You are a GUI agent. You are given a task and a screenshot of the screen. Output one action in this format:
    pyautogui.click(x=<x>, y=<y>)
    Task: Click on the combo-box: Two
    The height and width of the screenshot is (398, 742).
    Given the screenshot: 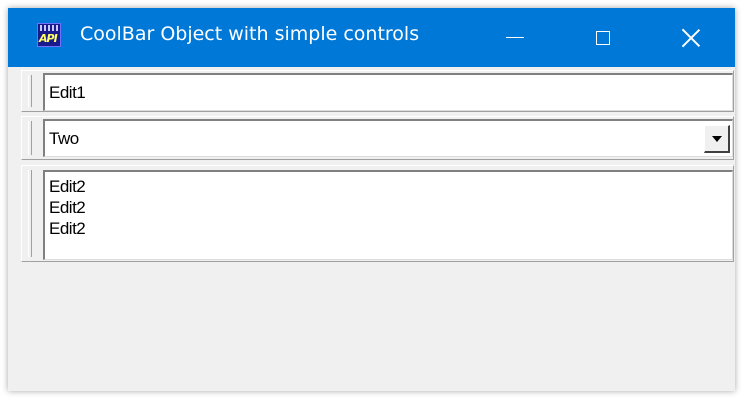 What is the action you would take?
    pyautogui.click(x=388, y=138)
    